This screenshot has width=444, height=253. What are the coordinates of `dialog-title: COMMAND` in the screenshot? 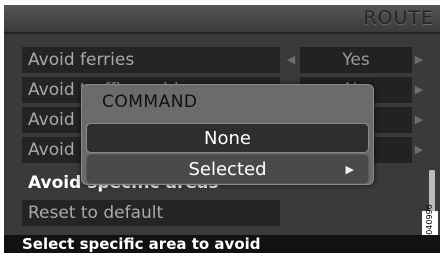 It's located at (150, 102).